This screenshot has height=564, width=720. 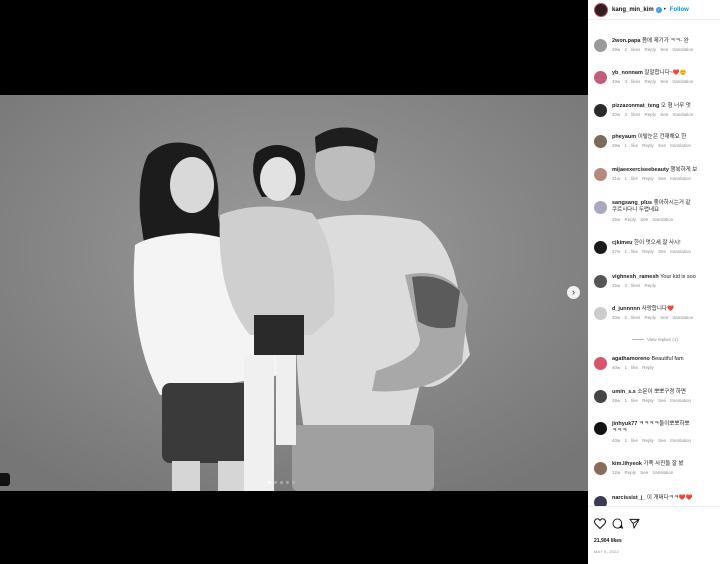 I want to click on comment-body: Your kid is soo, so click(x=678, y=277).